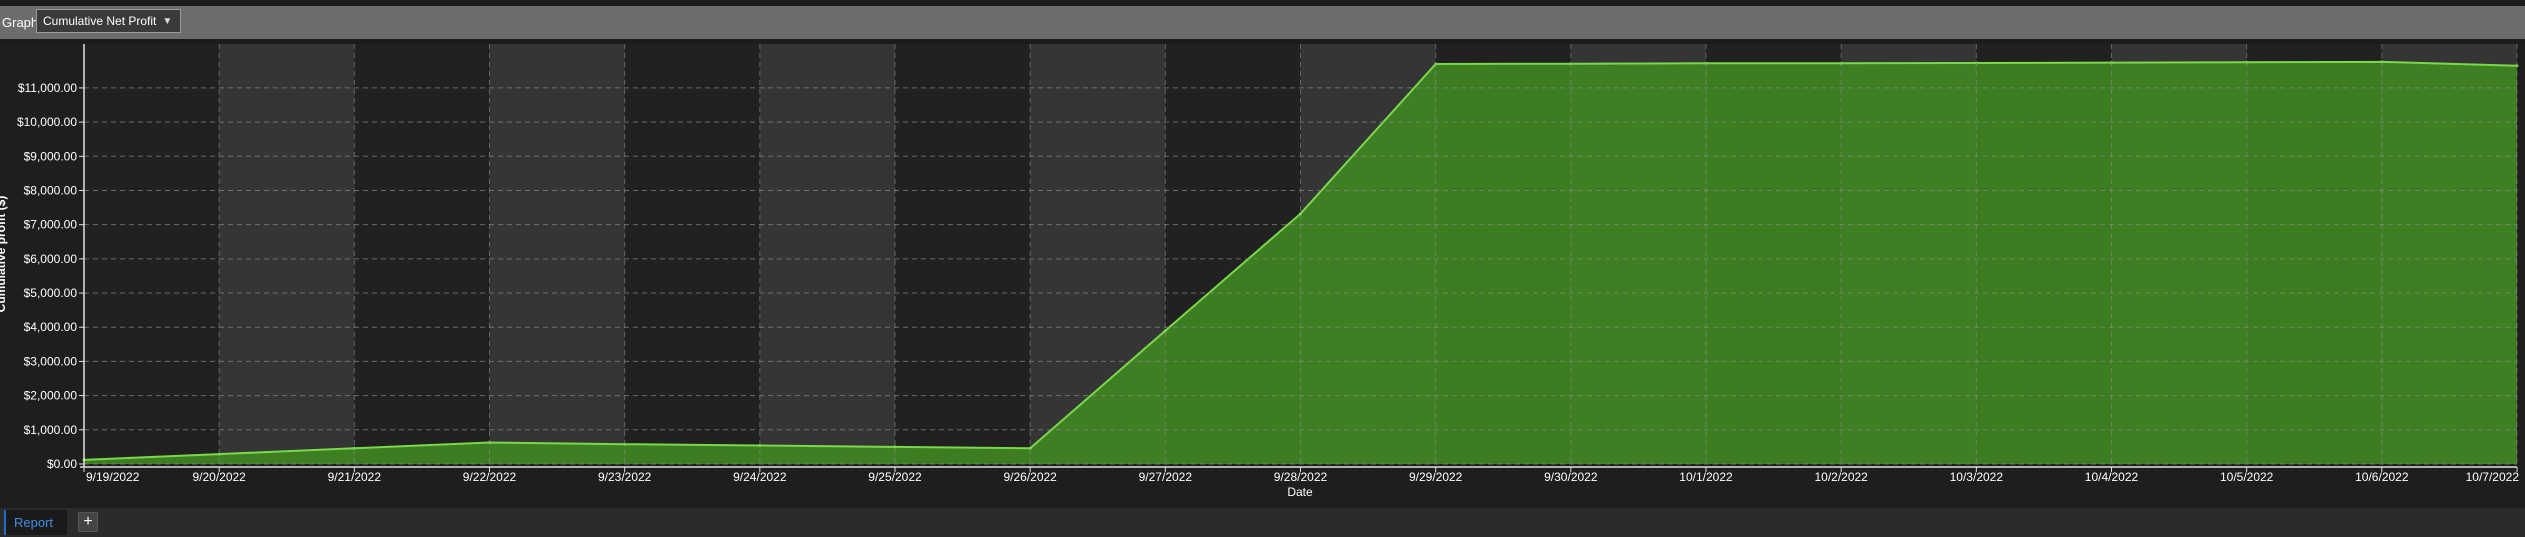 This screenshot has width=2525, height=537. I want to click on tab-report: Report, so click(36, 522).